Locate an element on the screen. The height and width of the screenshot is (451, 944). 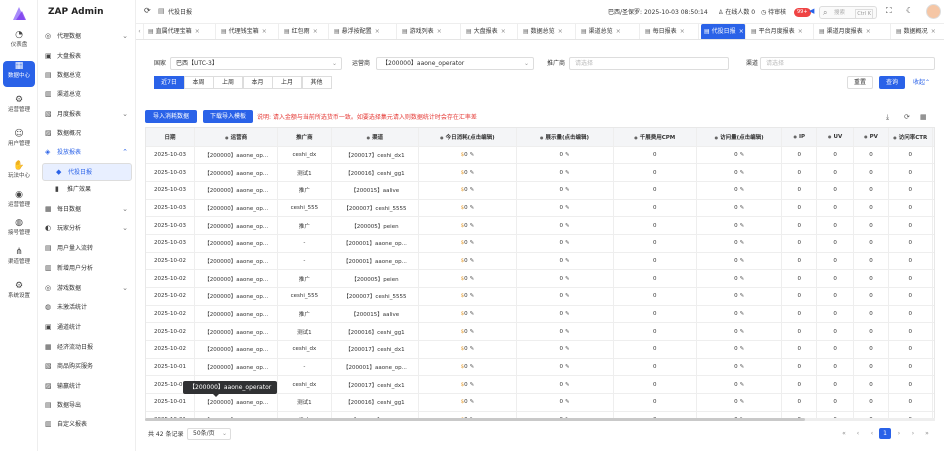
theme-toggle-icon: ☾ is located at coordinates (909, 11).